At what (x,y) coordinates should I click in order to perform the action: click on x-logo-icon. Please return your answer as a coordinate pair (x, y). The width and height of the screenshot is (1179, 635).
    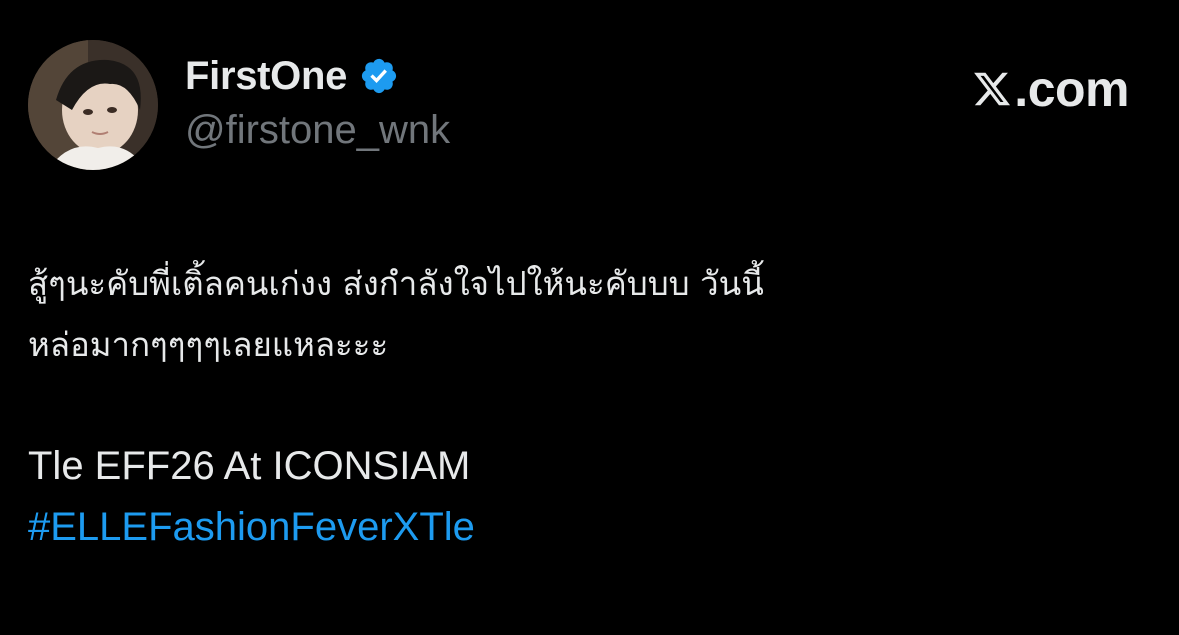
    Looking at the image, I should click on (992, 89).